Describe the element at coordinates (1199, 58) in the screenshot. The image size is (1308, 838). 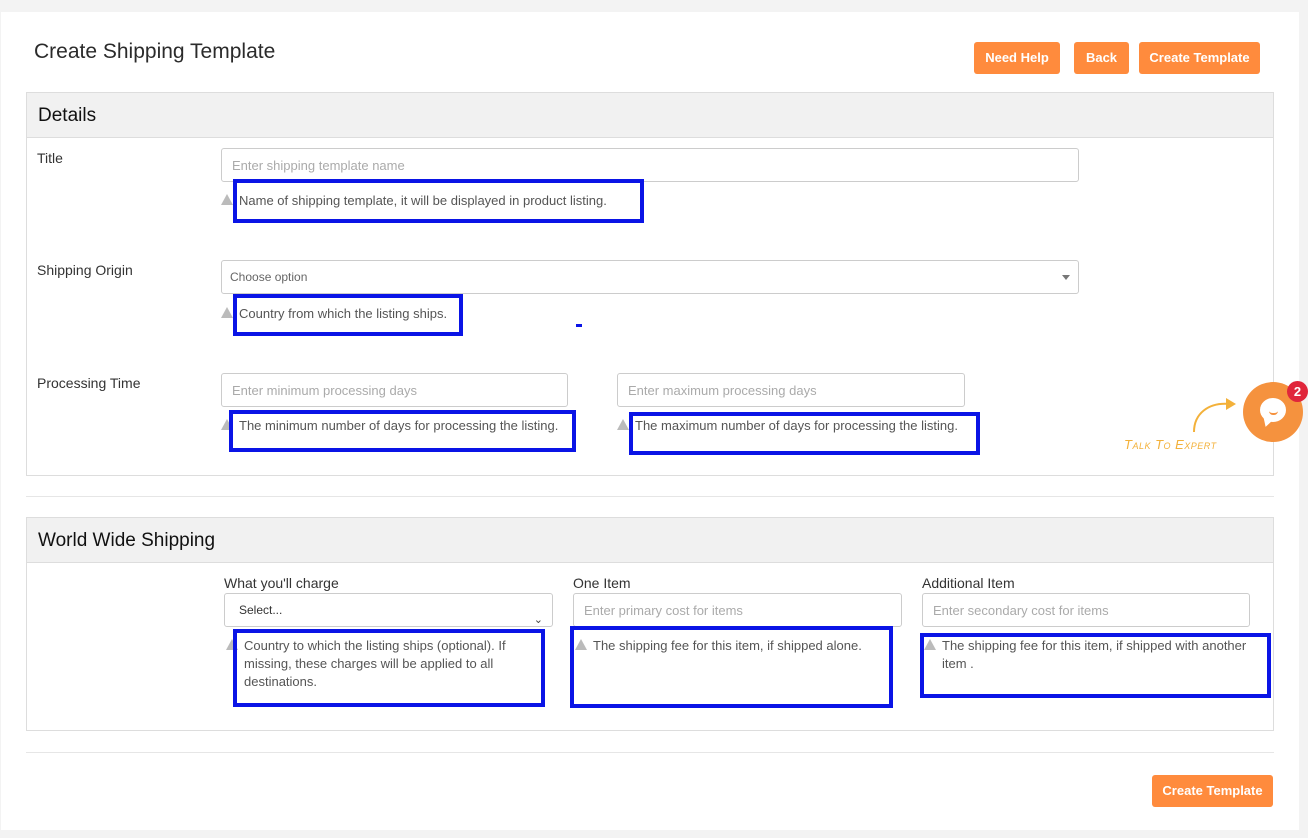
I see `create-template-button-top: Create Template` at that location.